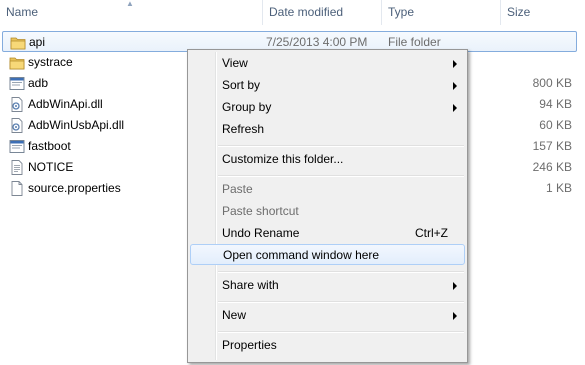 The height and width of the screenshot is (365, 585). I want to click on menu-item-shortcut: Ctrl+Z, so click(431, 233).